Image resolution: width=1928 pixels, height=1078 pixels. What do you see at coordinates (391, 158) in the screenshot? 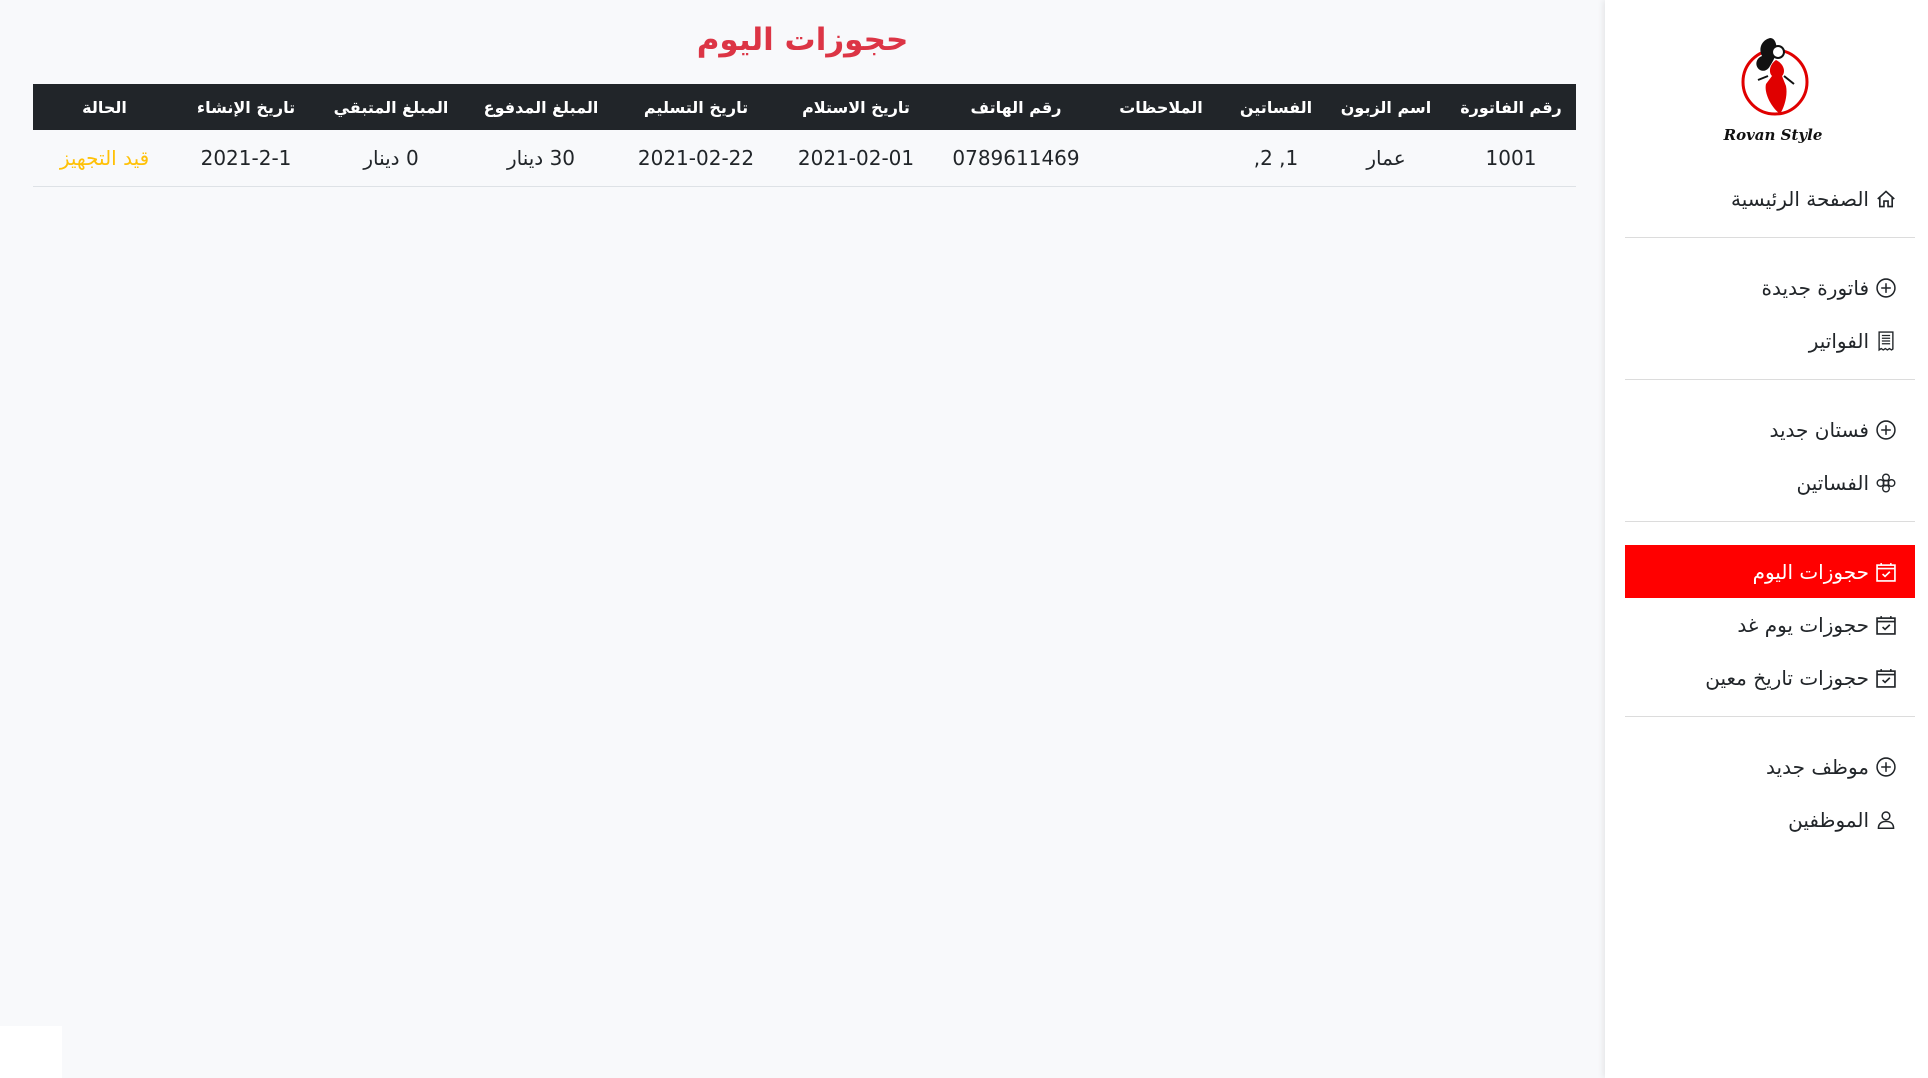
I see `cell-remaining-amount: 0 دينار` at bounding box center [391, 158].